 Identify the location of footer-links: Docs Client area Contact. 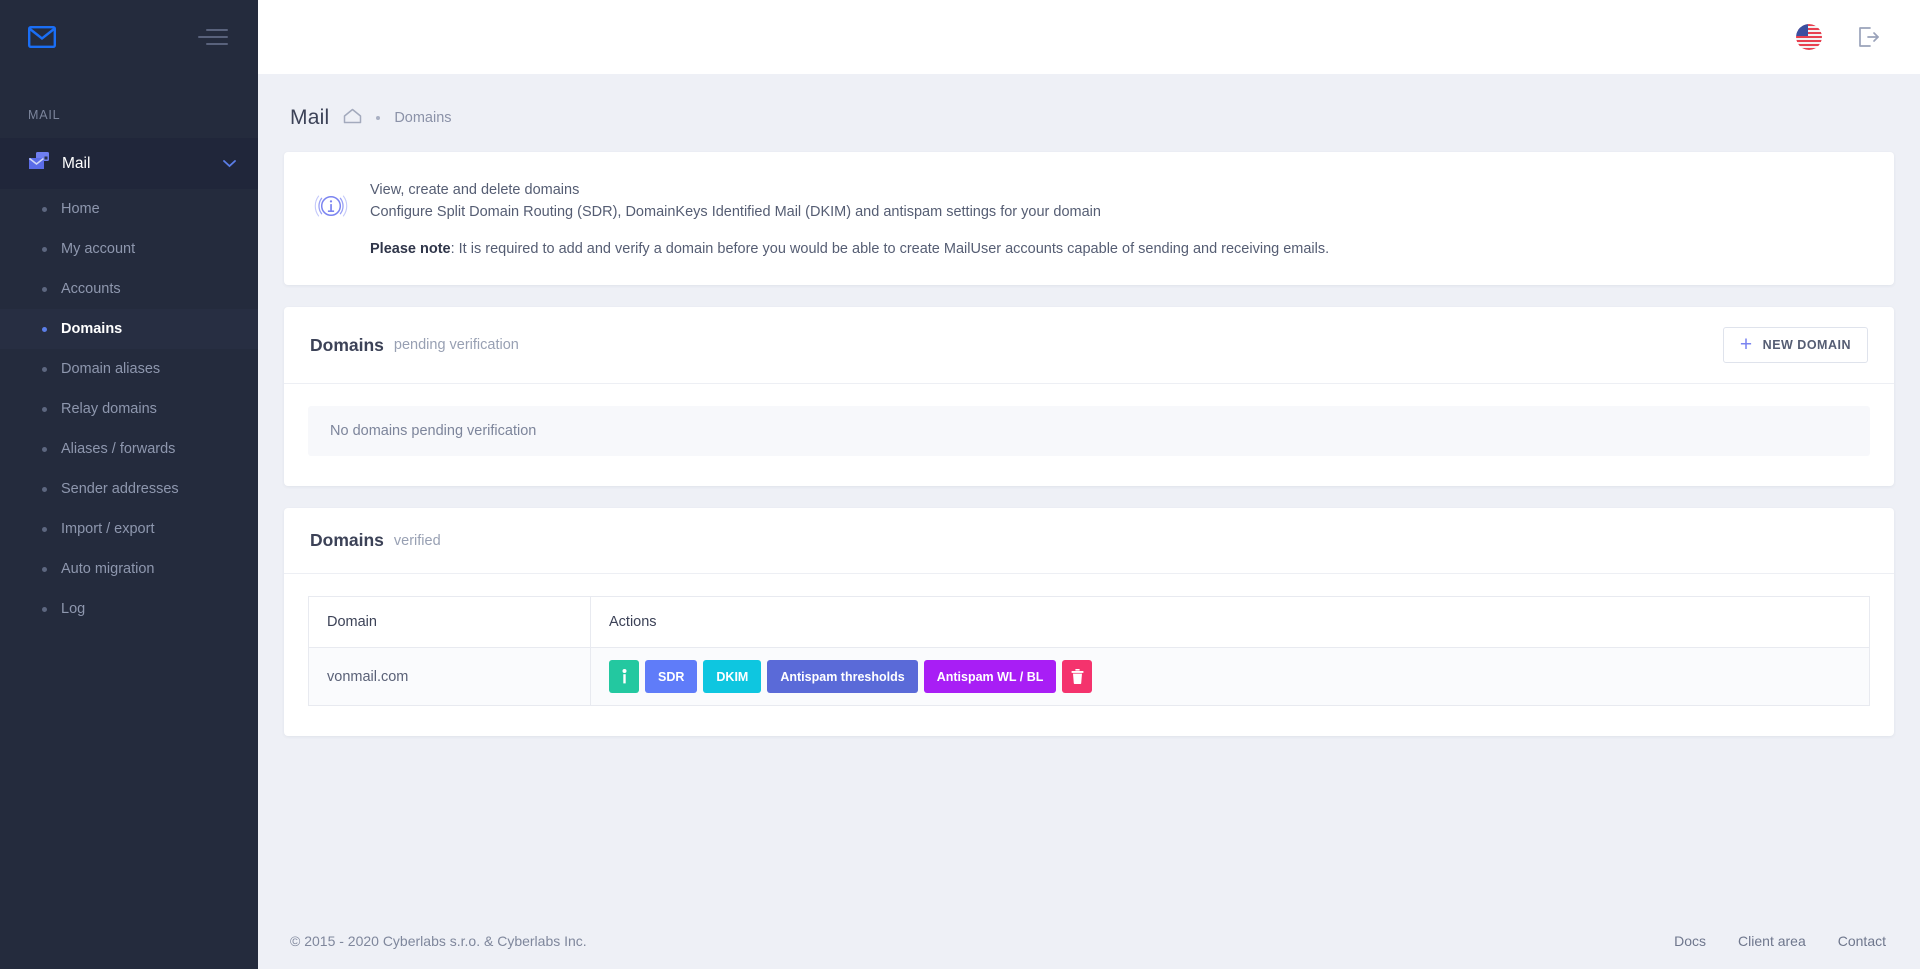
(1780, 941).